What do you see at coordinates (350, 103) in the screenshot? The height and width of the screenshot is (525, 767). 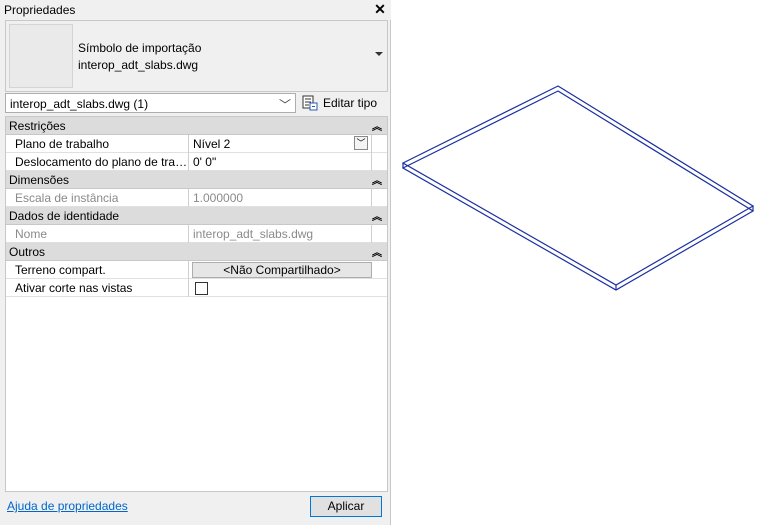 I see `edit-type-label: Editar tipo` at bounding box center [350, 103].